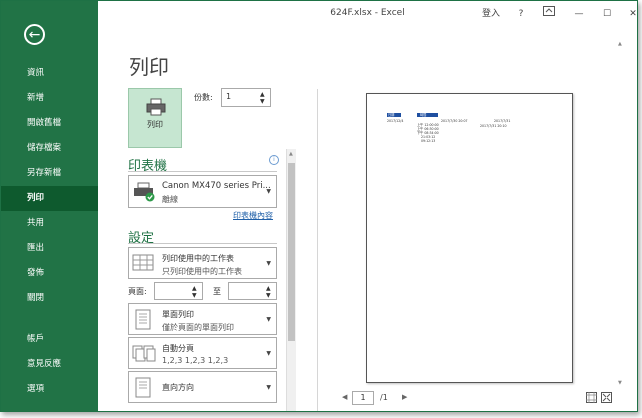  Describe the element at coordinates (178, 348) in the screenshot. I see `collate-title: 自動分頁` at that location.